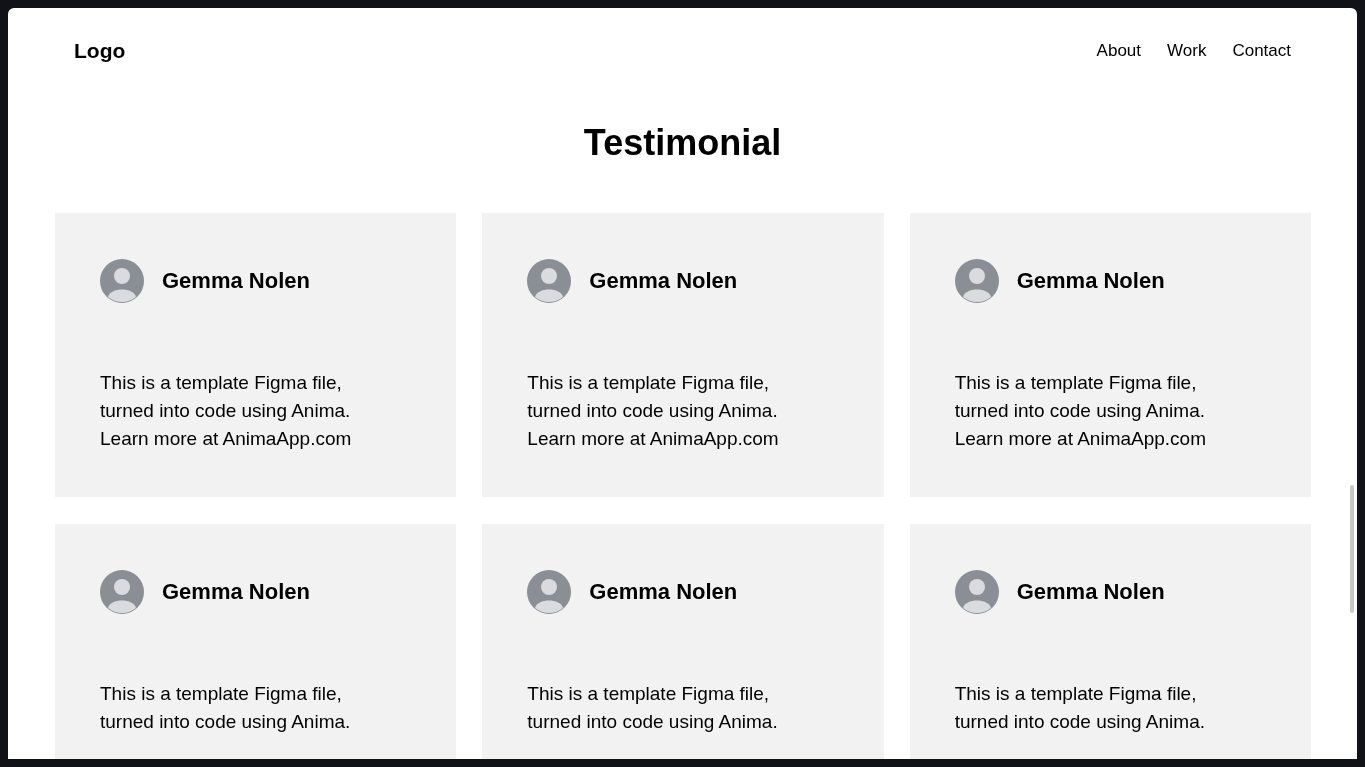 This screenshot has height=767, width=1365. What do you see at coordinates (1119, 51) in the screenshot?
I see `nav-link: About` at bounding box center [1119, 51].